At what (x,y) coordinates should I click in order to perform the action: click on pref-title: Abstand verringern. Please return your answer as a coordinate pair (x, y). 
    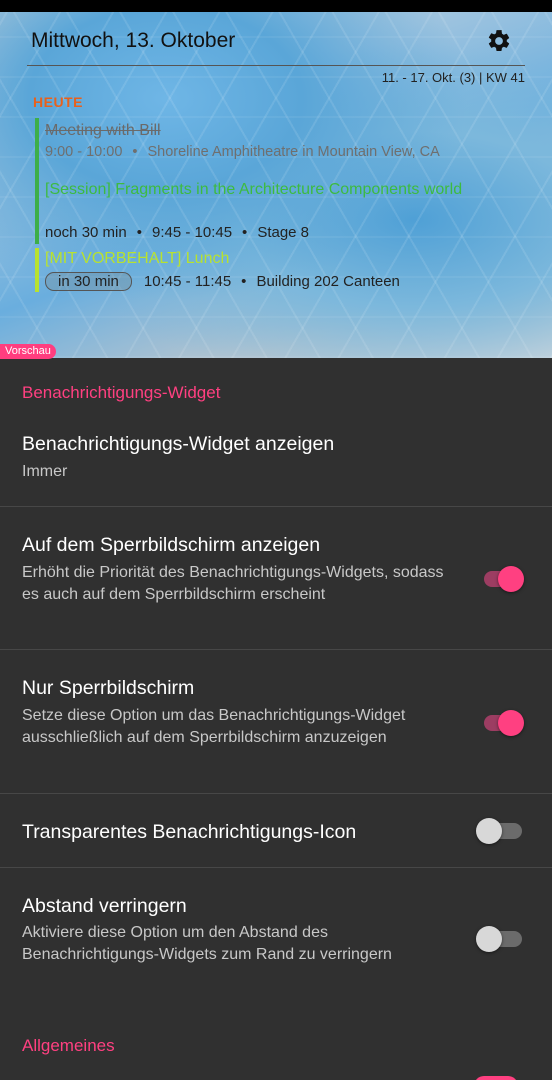
    Looking at the image, I should click on (104, 906).